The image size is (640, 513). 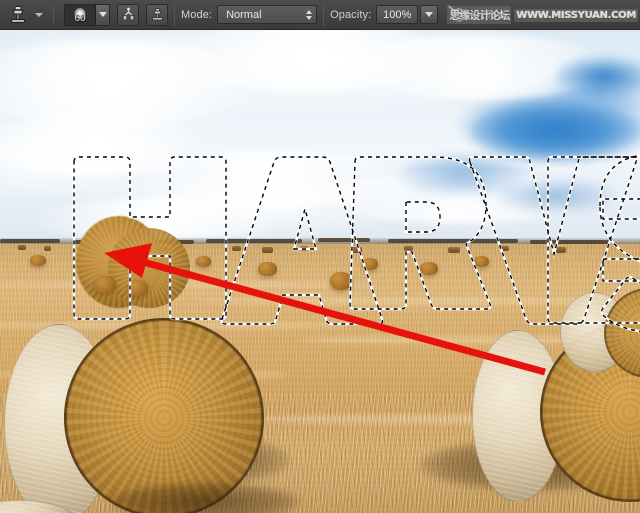 I want to click on opacity-chevron-down-icon, so click(x=429, y=14).